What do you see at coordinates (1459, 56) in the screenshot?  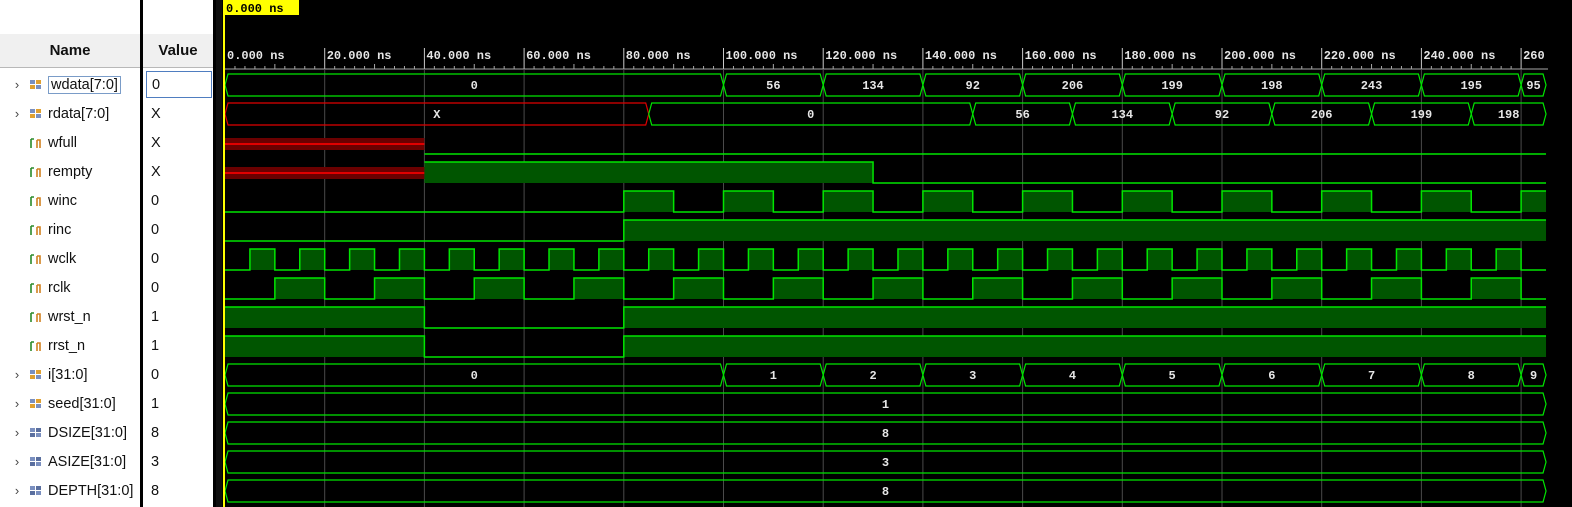 I see `tick-label: 240.000 ns` at bounding box center [1459, 56].